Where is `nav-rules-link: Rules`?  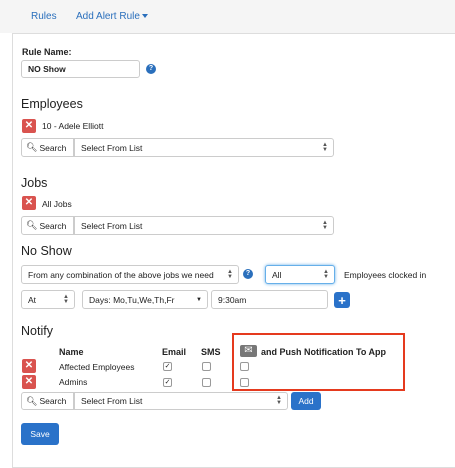
nav-rules-link: Rules is located at coordinates (44, 16).